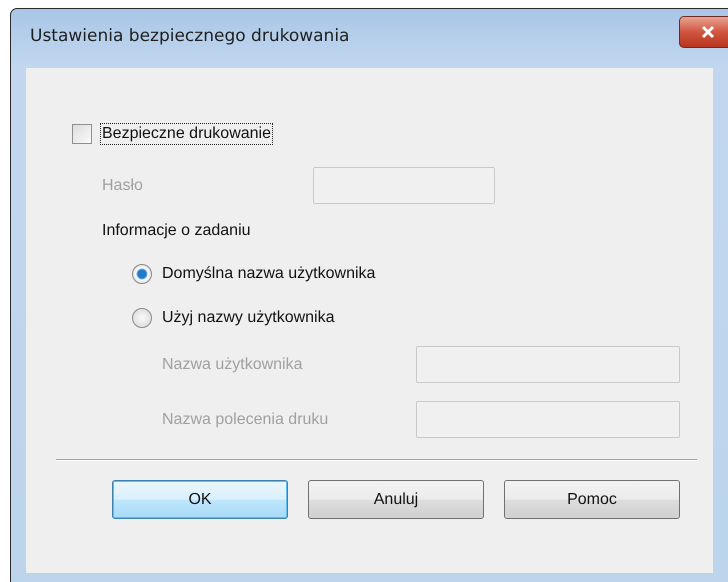 This screenshot has height=582, width=728. Describe the element at coordinates (190, 36) in the screenshot. I see `window-title: Ustawienia bezpiecznego drukowania` at that location.